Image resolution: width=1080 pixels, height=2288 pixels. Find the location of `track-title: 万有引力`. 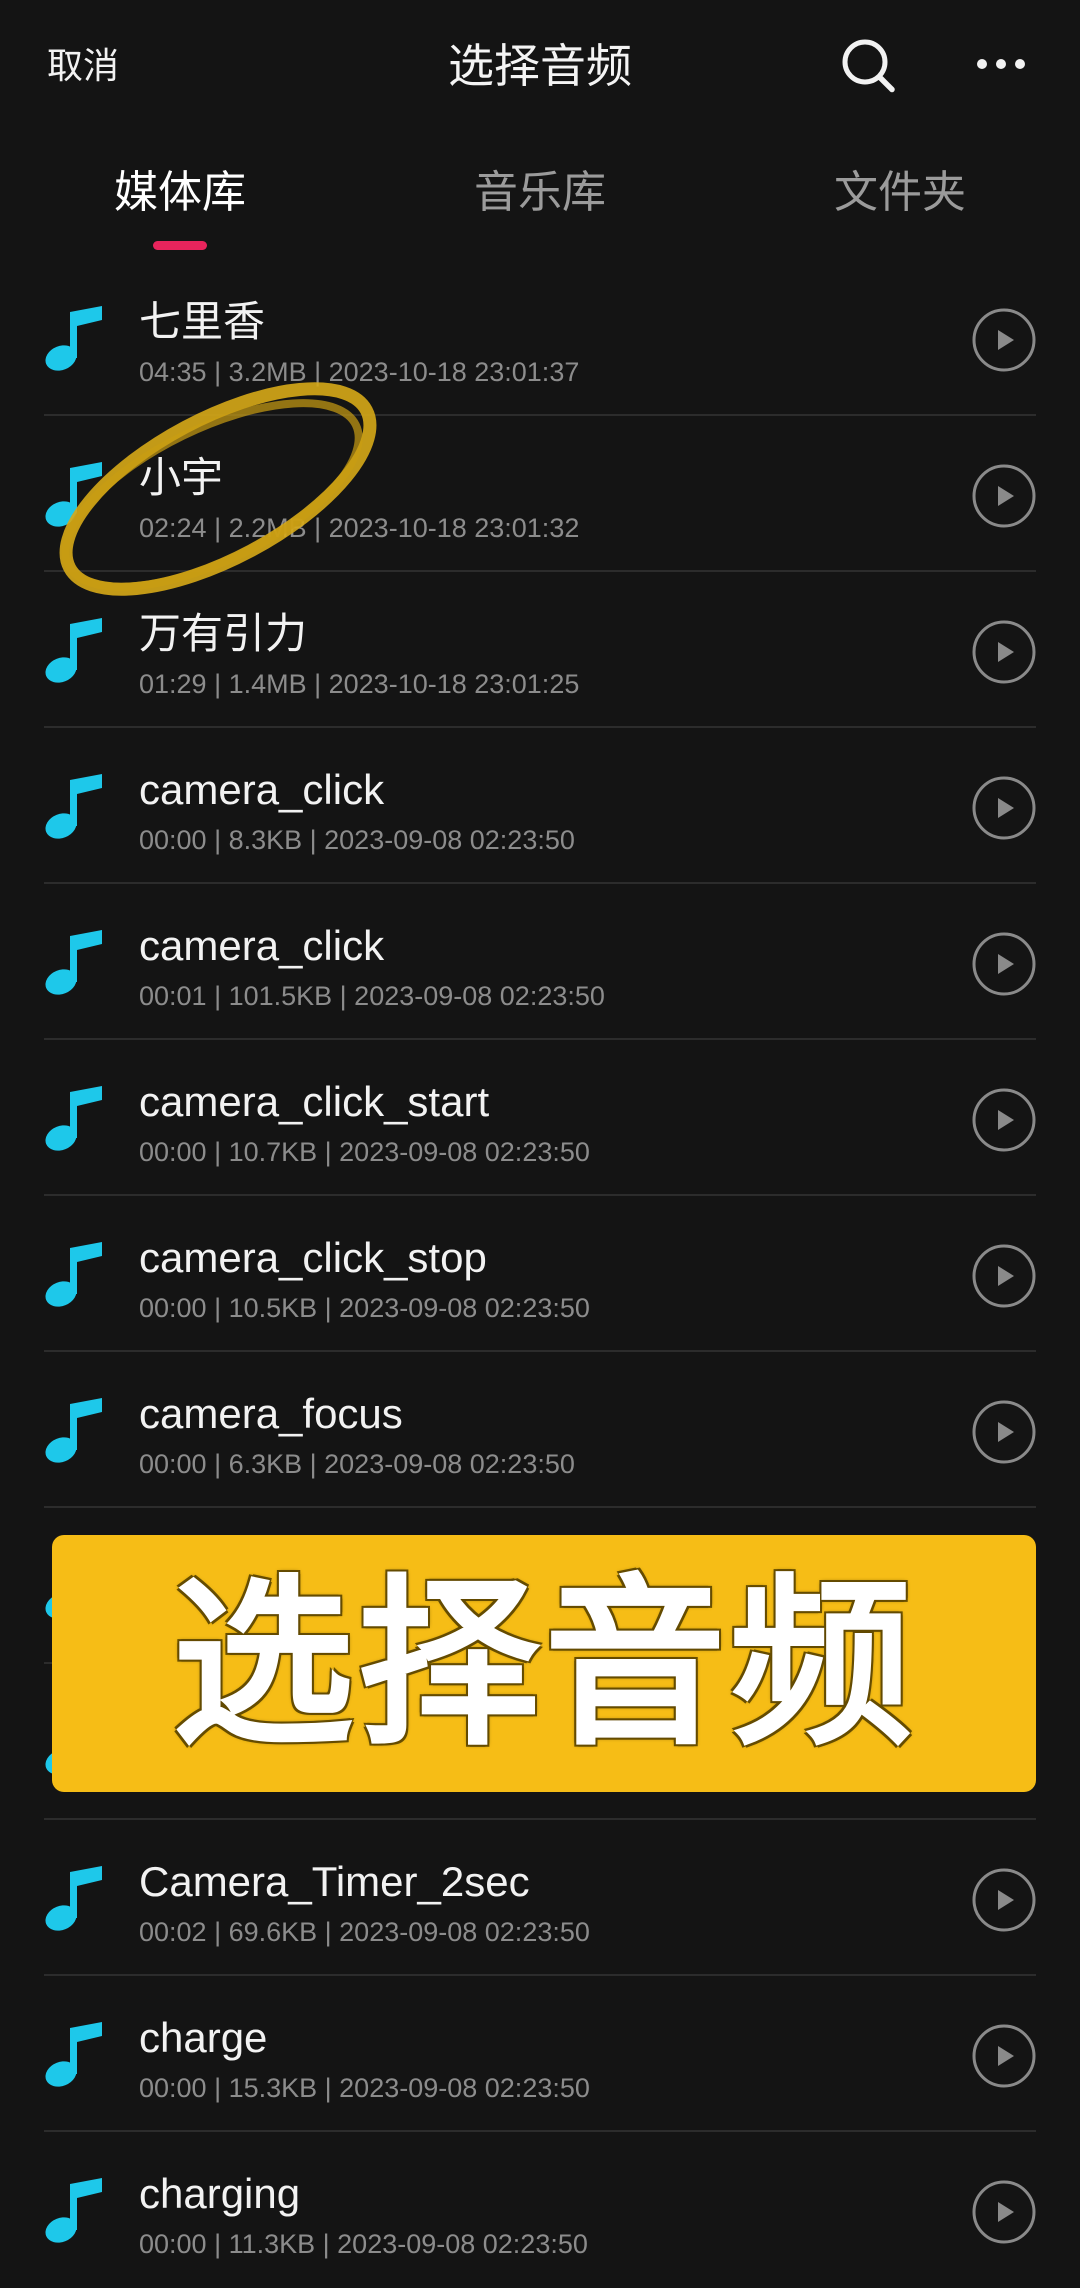

track-title: 万有引力 is located at coordinates (223, 633).